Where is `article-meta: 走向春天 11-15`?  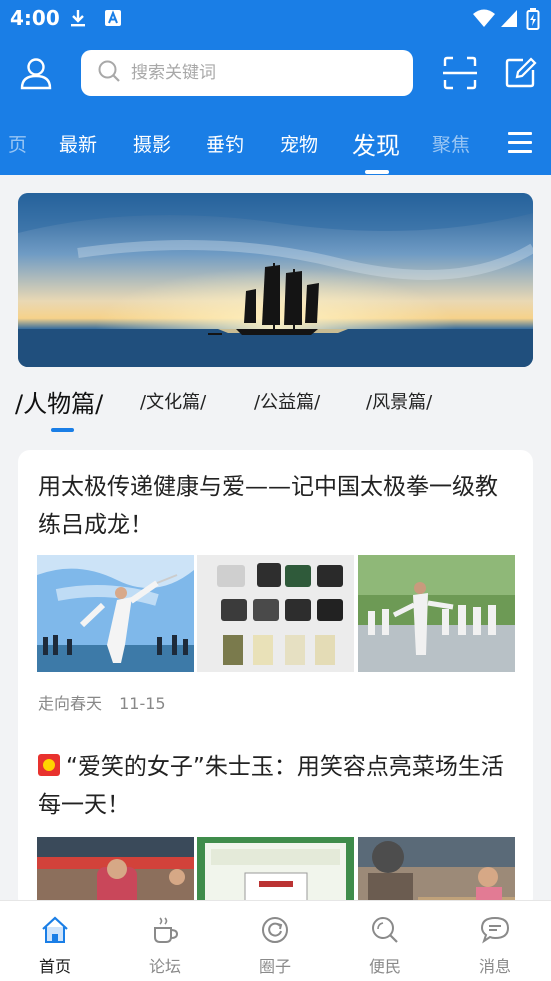
article-meta: 走向春天 11-15 is located at coordinates (108, 702).